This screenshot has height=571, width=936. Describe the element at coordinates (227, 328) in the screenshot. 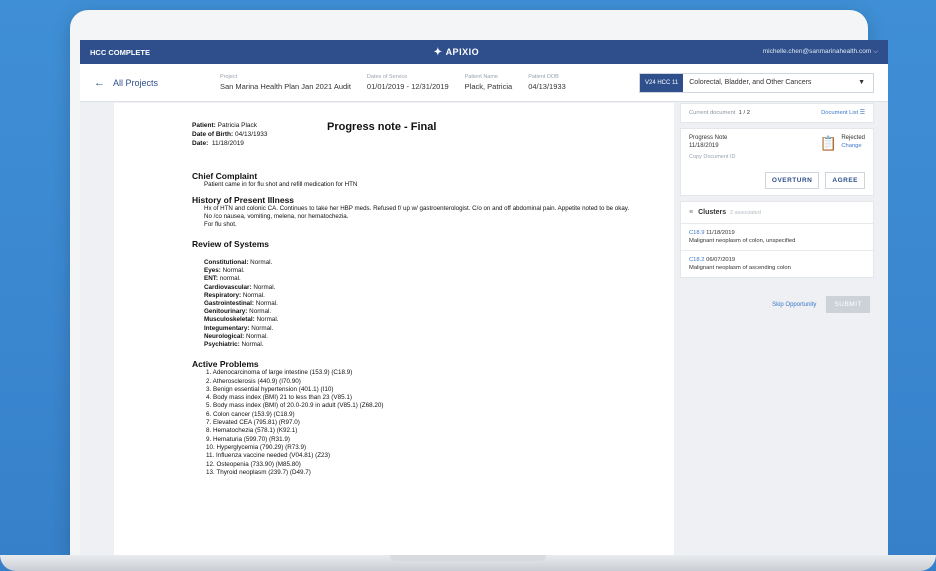

I see `ros-key: Integumentary:` at that location.